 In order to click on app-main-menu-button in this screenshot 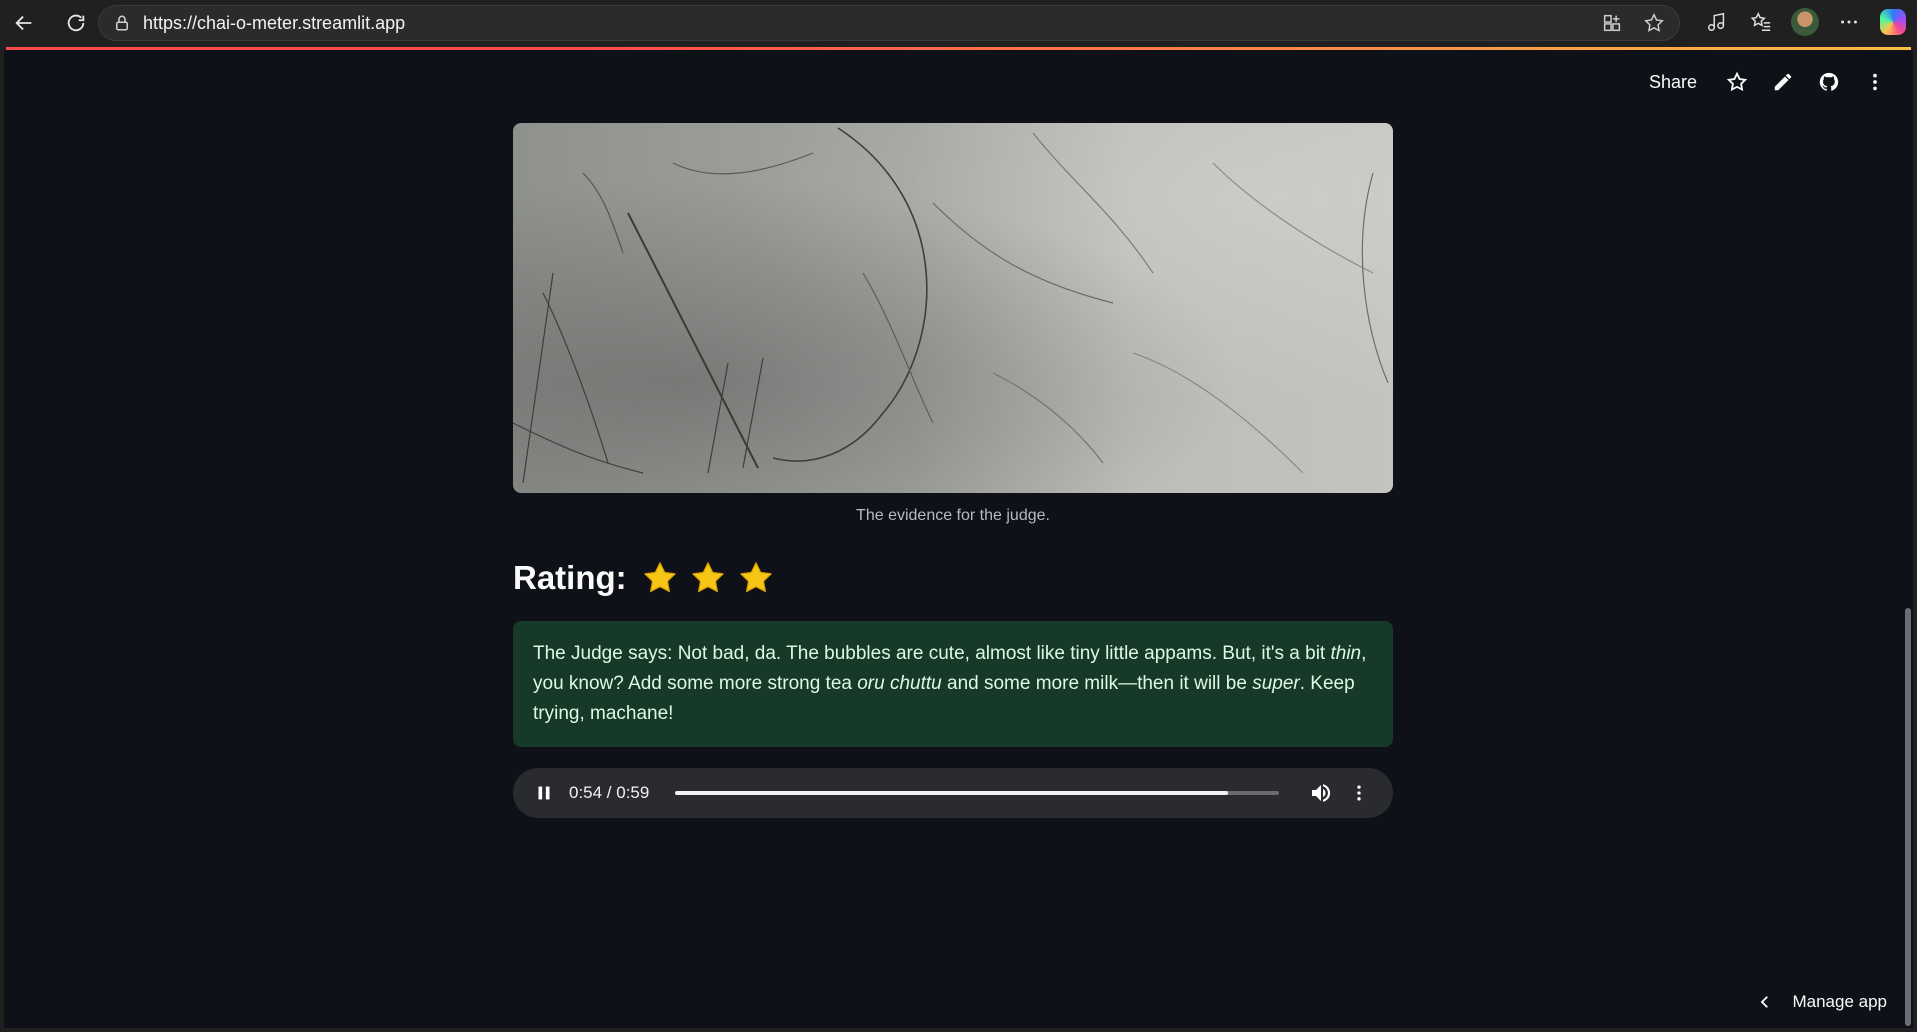, I will do `click(1875, 82)`.